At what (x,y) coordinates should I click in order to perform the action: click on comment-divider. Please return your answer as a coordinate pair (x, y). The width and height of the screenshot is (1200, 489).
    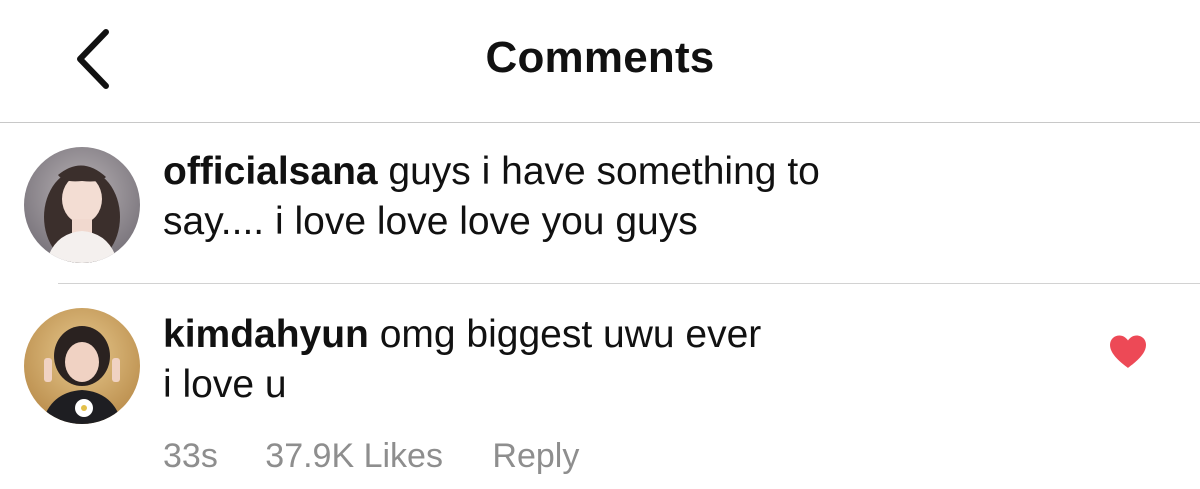
    Looking at the image, I should click on (629, 283).